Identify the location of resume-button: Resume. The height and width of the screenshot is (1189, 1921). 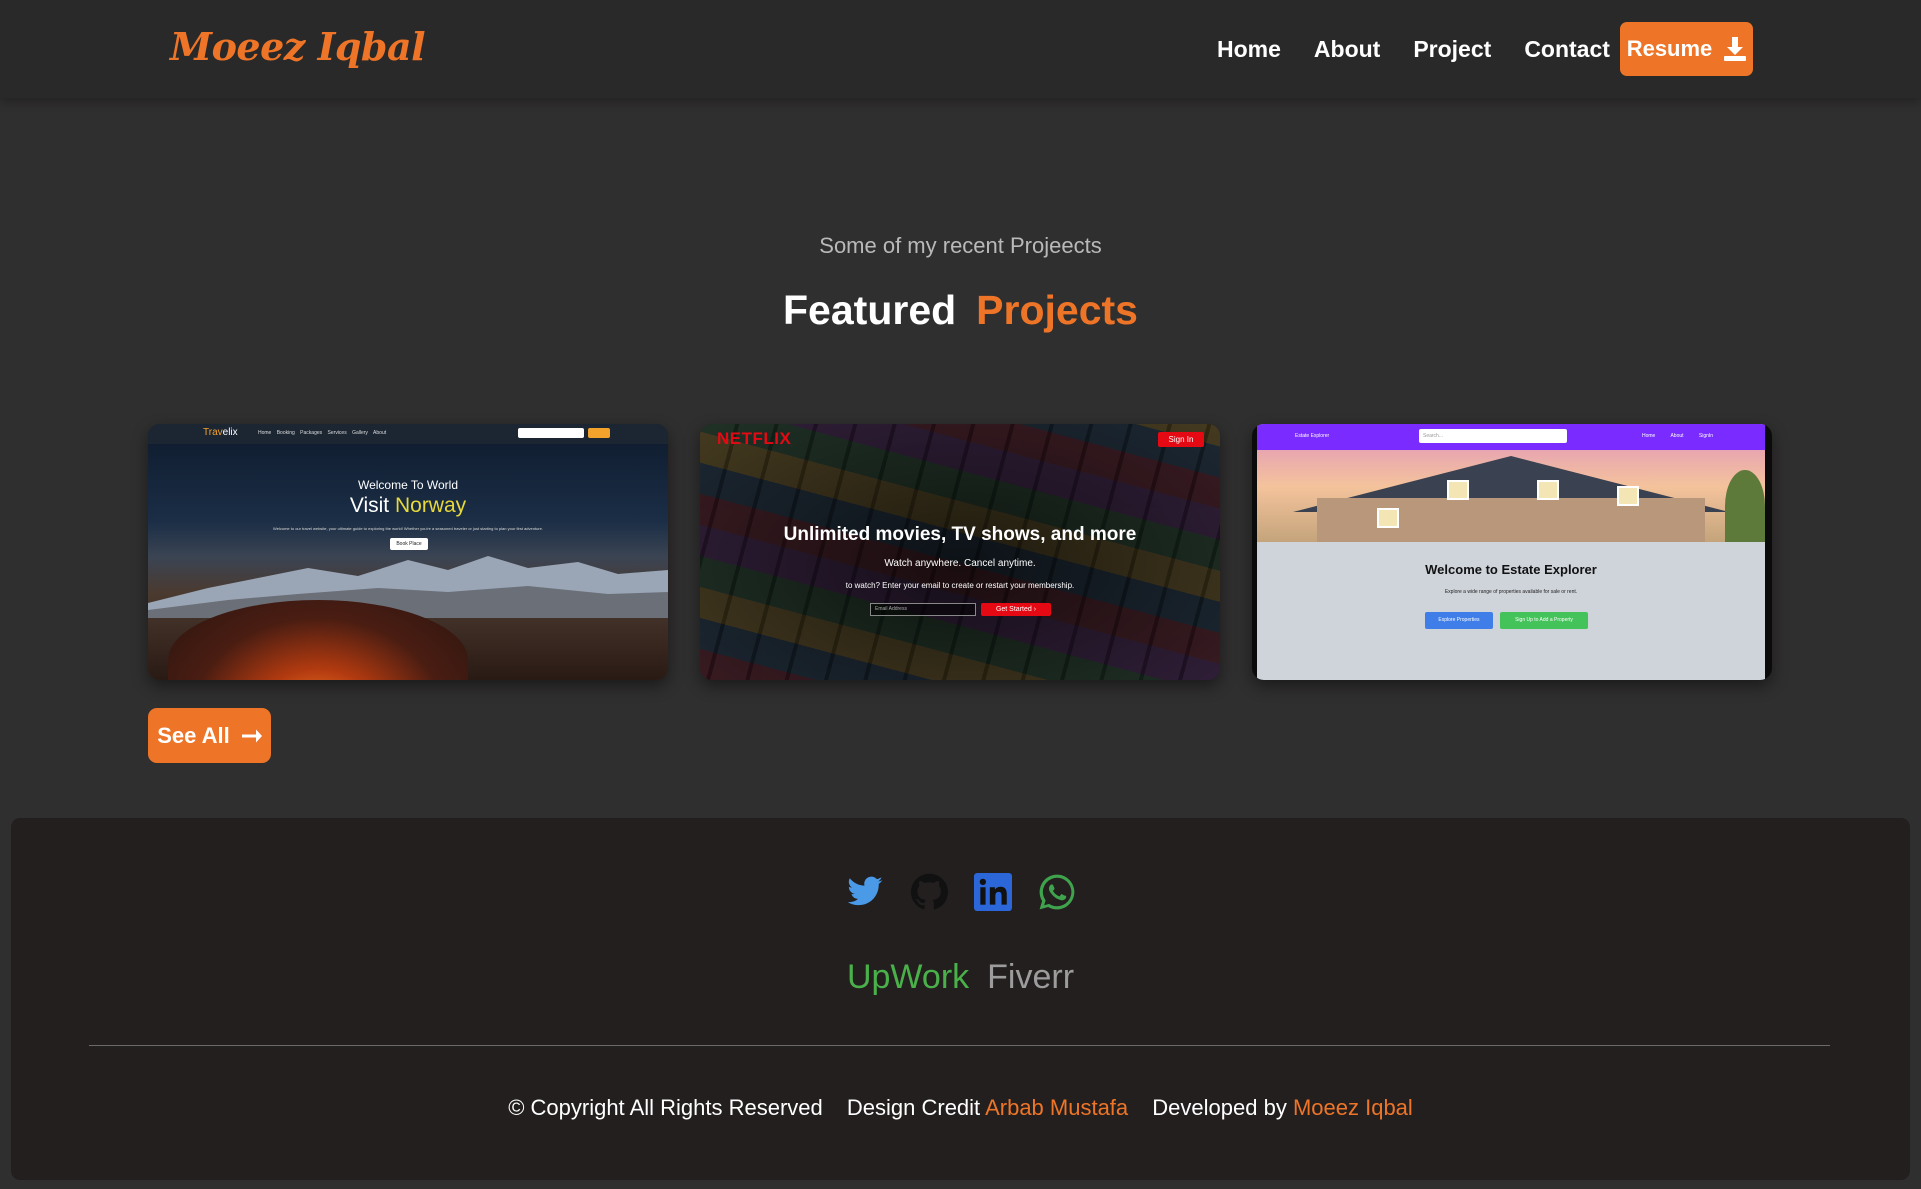
(1686, 49).